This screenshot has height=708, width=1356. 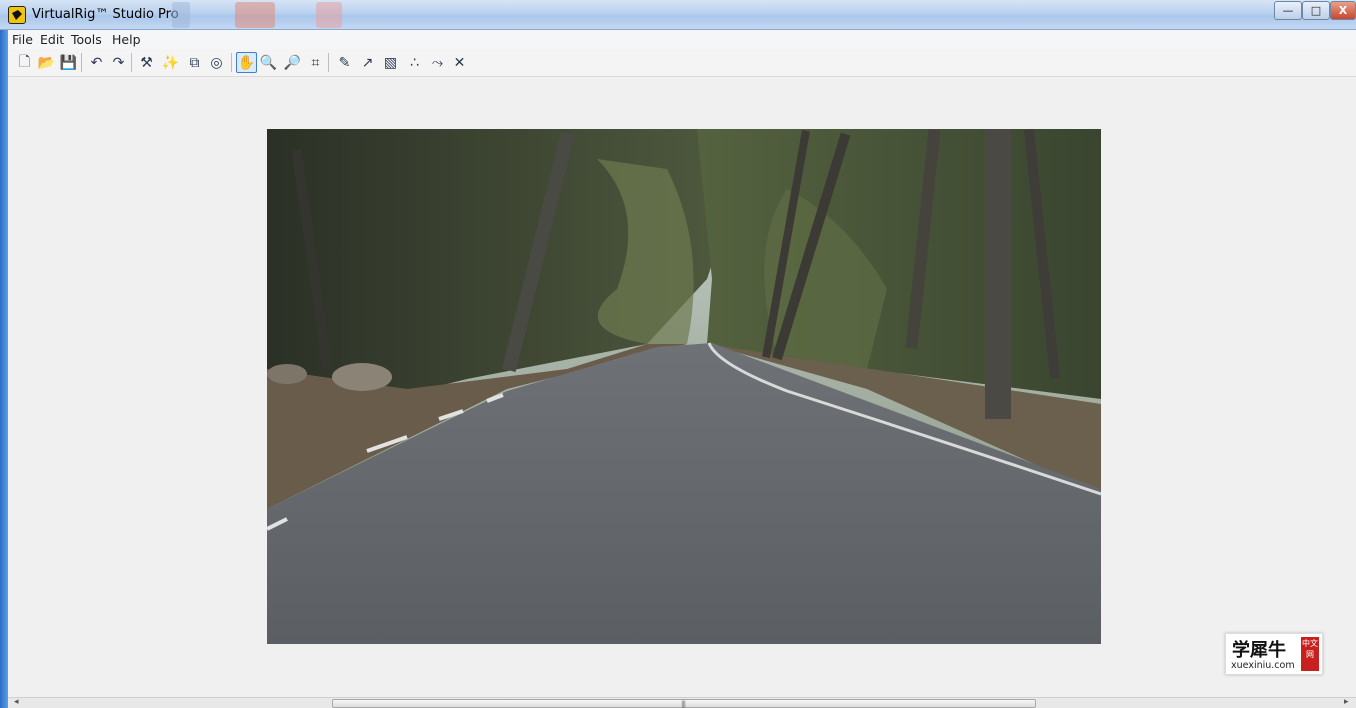 I want to click on watermark-url: xuexiniu.com, so click(x=1263, y=665).